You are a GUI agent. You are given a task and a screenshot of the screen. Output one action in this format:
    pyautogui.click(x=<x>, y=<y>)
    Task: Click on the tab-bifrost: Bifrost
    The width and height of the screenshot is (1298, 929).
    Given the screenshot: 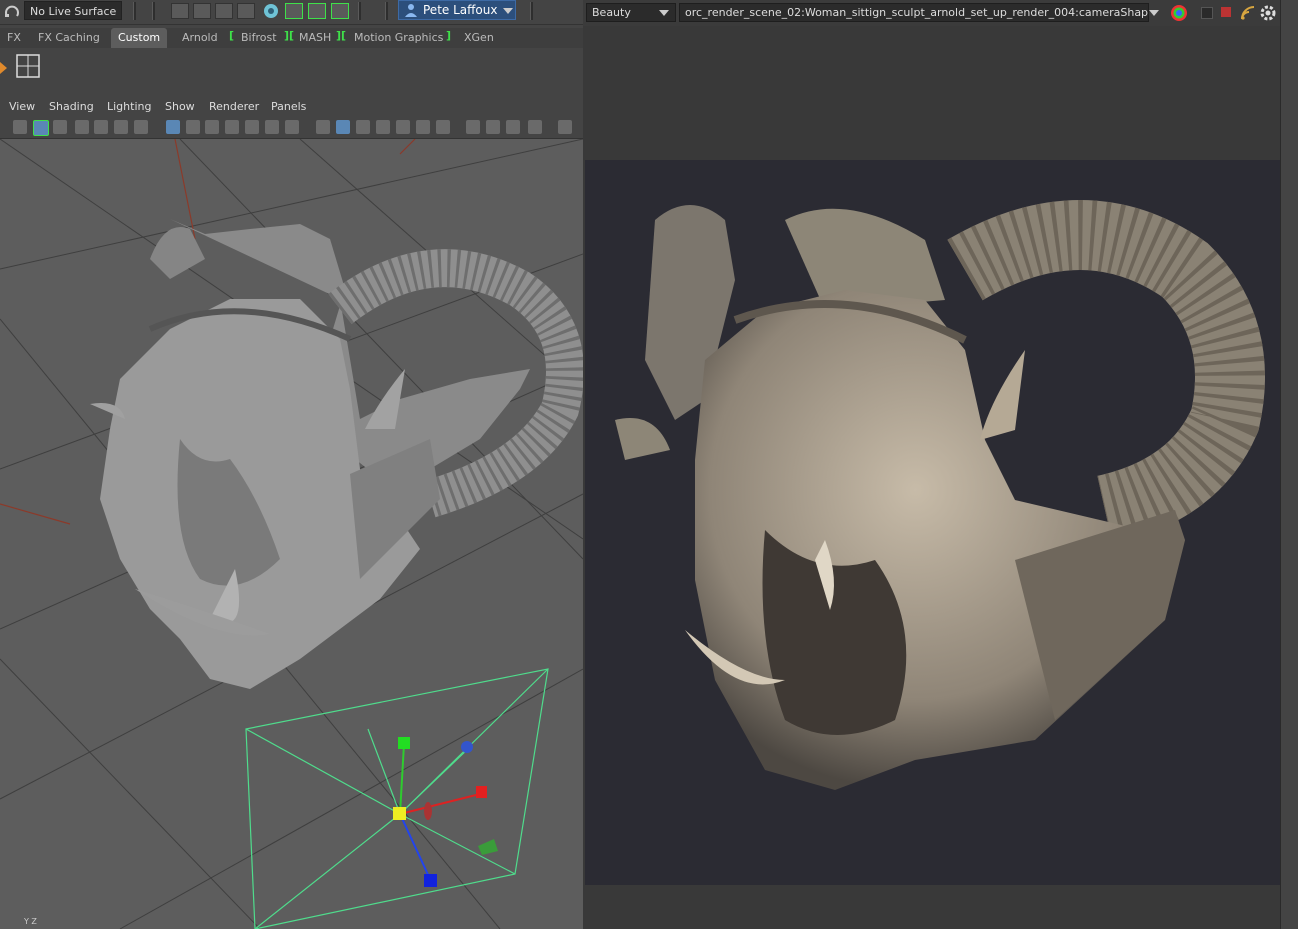 What is the action you would take?
    pyautogui.click(x=259, y=38)
    